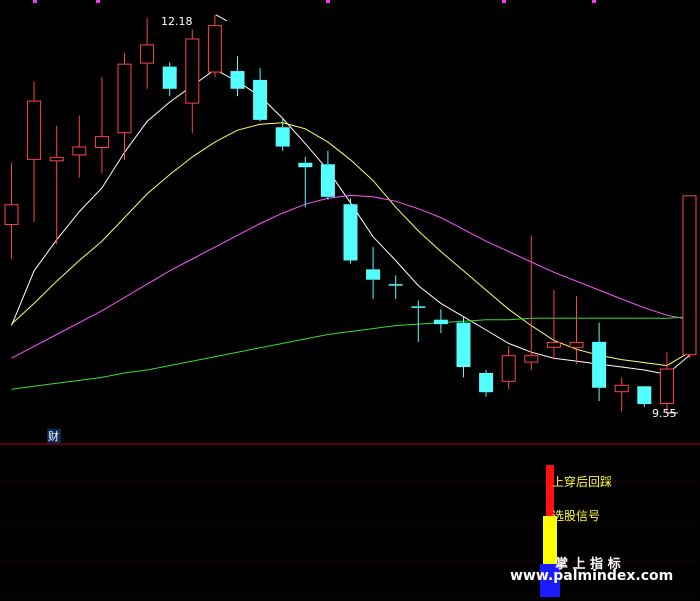  Describe the element at coordinates (582, 481) in the screenshot. I see `signal1-label: 上穿后回踩` at that location.